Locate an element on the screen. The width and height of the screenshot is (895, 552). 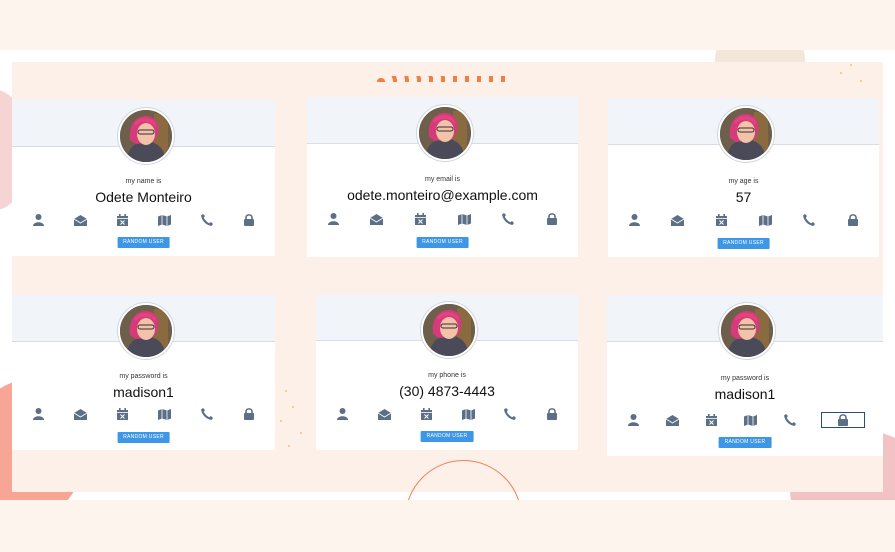
user-card: my phone is (30) 4873-4443 RANDOM USER is located at coordinates (447, 372).